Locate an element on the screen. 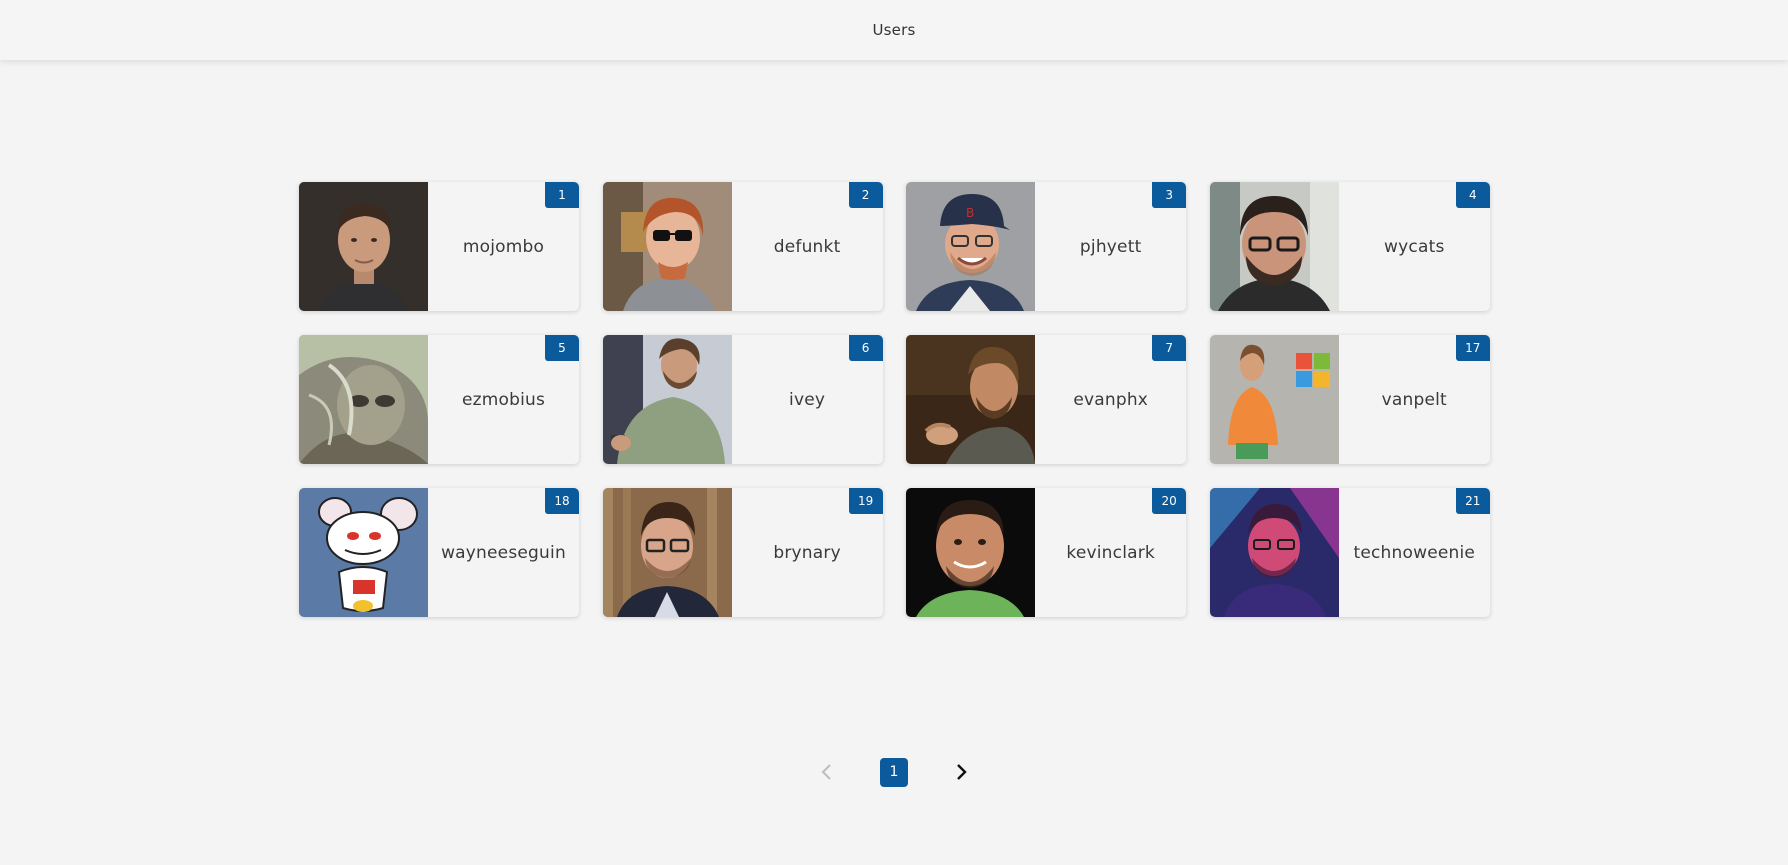 This screenshot has width=1788, height=865. pagination: 1 is located at coordinates (894, 772).